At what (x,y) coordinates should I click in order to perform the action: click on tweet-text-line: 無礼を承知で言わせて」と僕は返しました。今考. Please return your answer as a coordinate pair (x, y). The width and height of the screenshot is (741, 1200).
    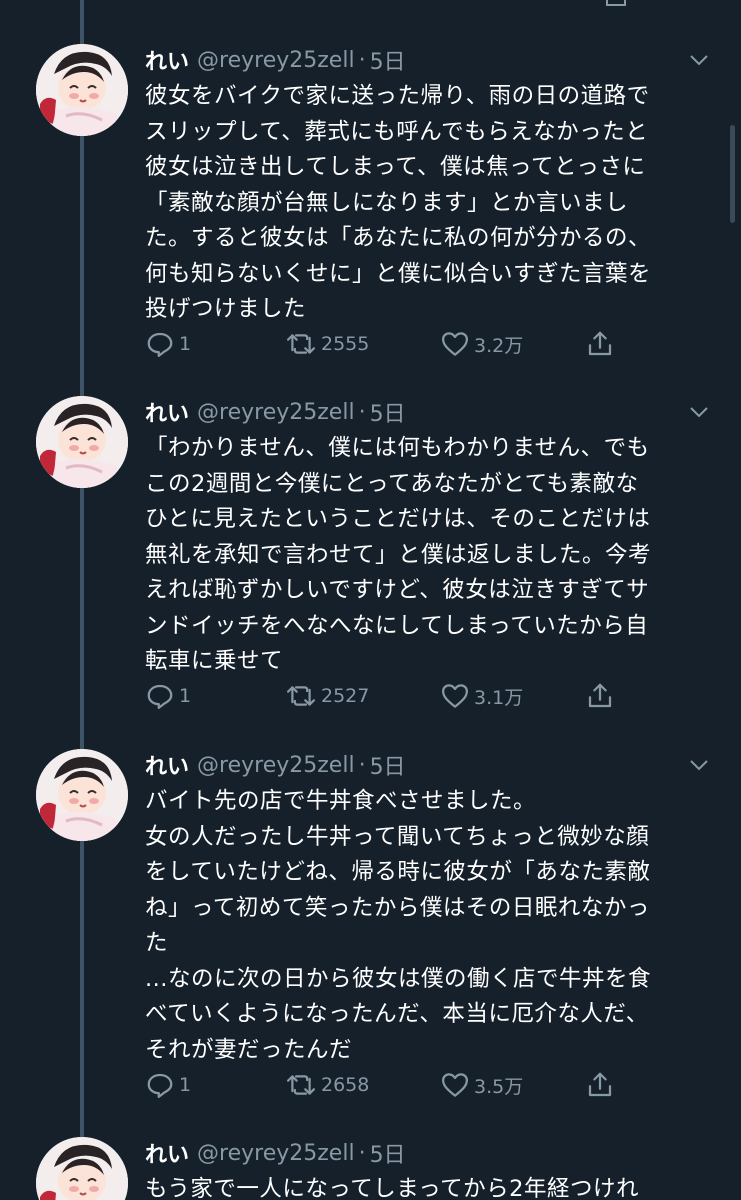
    Looking at the image, I should click on (398, 554).